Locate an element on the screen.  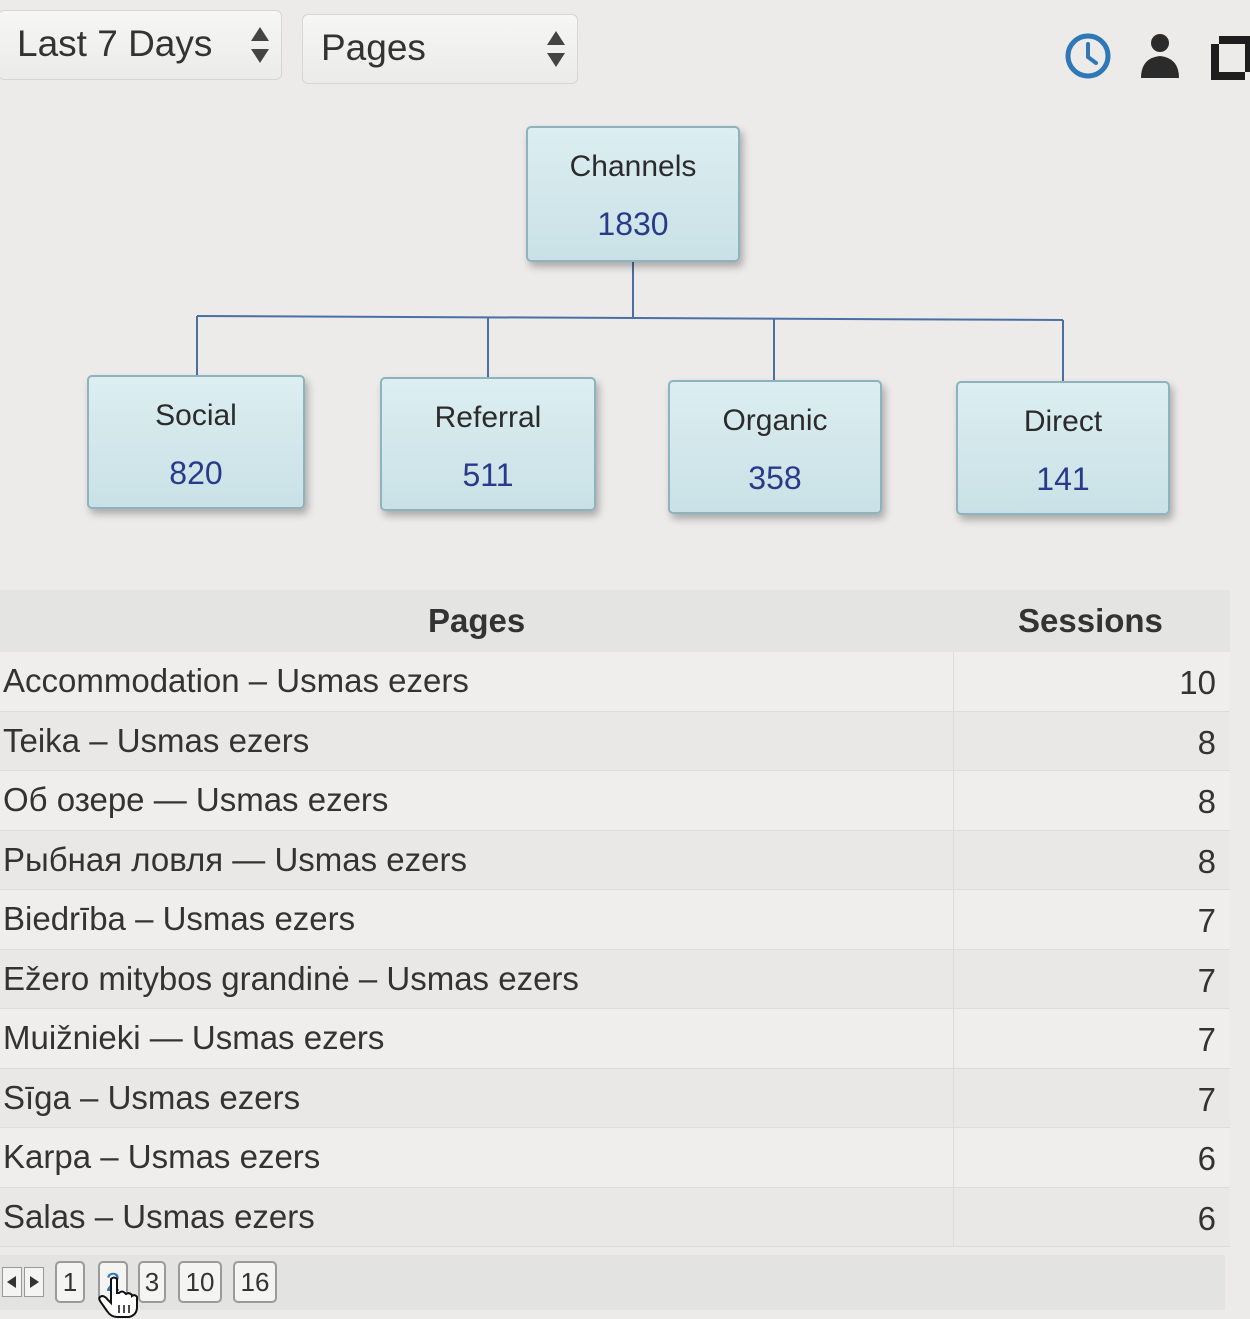
node-label: Organic is located at coordinates (775, 420).